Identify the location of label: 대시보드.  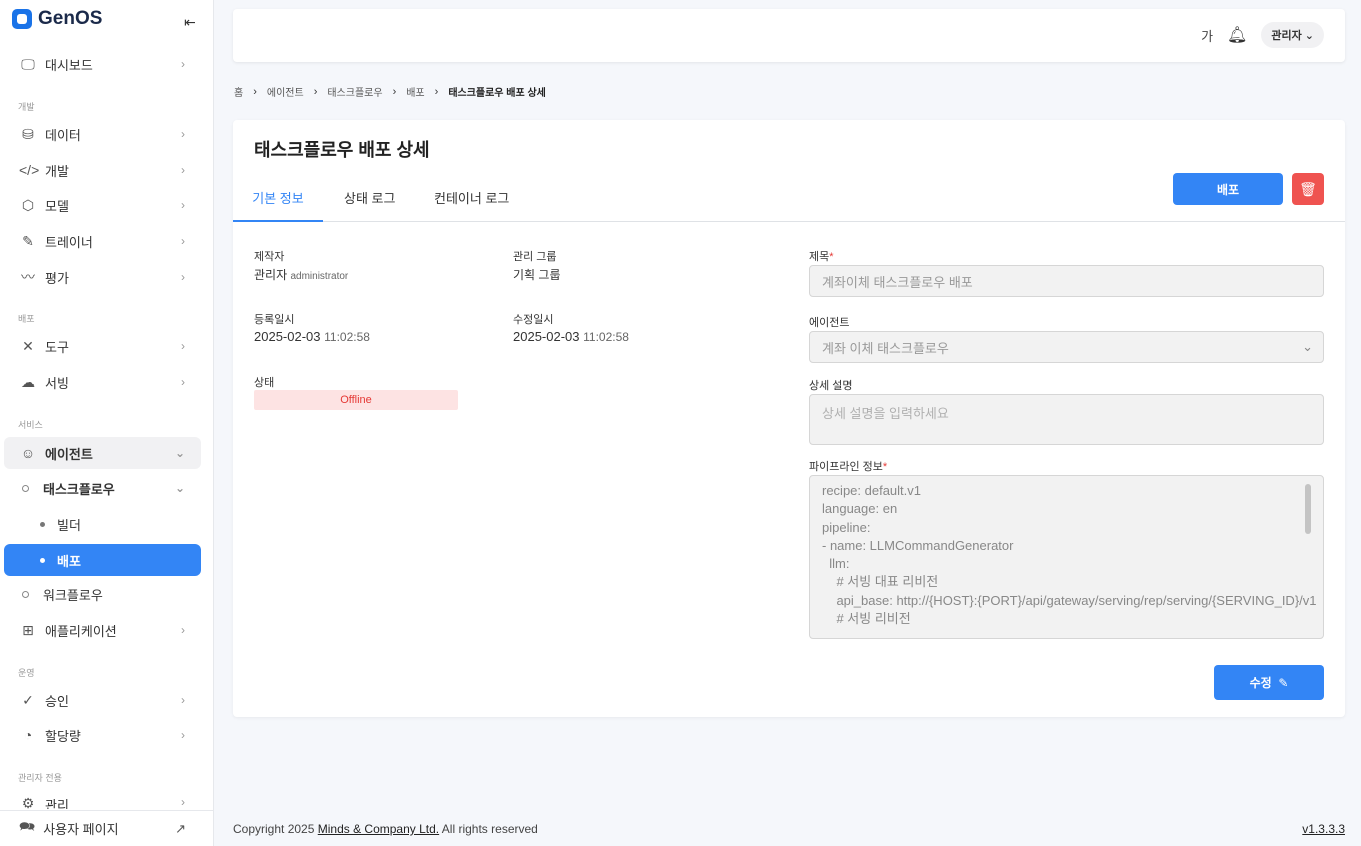
(69, 65).